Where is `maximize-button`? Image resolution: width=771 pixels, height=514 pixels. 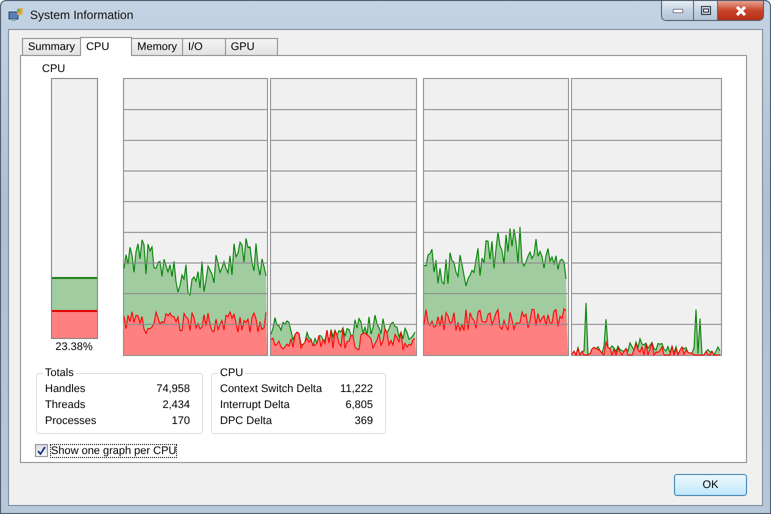 maximize-button is located at coordinates (705, 10).